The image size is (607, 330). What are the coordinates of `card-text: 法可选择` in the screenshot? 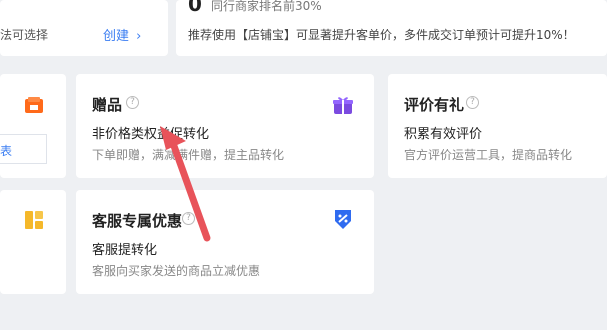 It's located at (24, 35).